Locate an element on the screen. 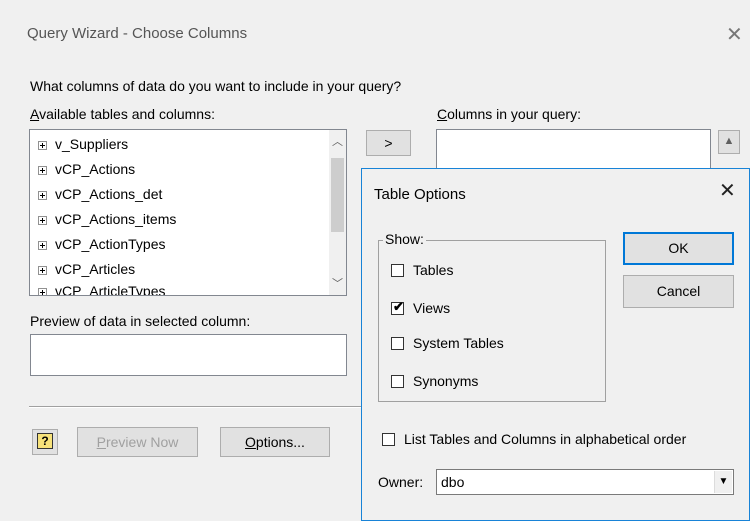 This screenshot has width=750, height=521. scroll-down-icon: ﹀ is located at coordinates (337, 284).